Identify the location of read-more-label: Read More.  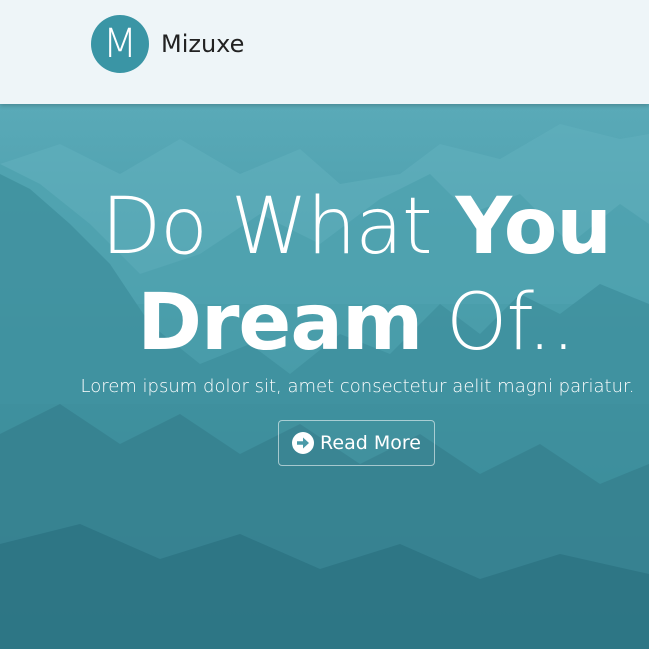
(370, 443).